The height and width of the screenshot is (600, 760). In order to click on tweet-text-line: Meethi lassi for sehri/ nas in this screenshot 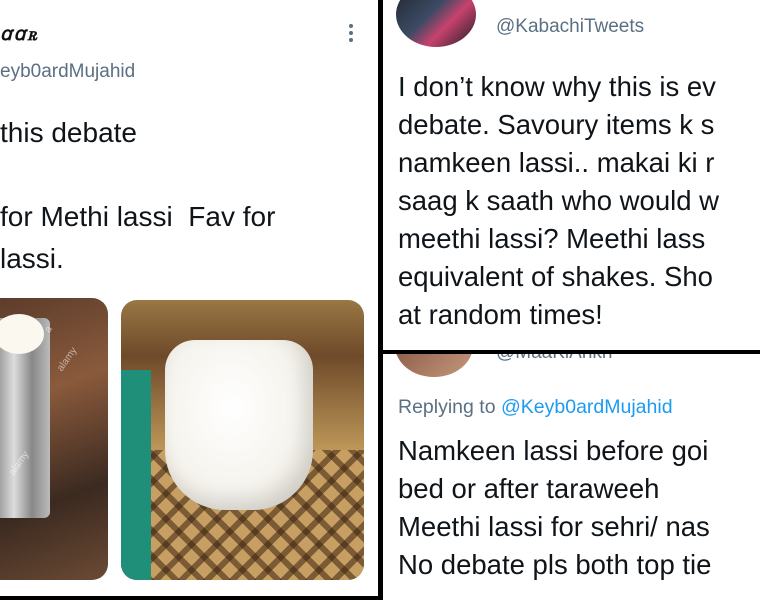, I will do `click(554, 526)`.